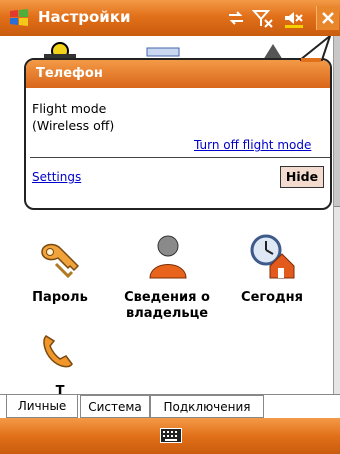 Image resolution: width=340 pixels, height=454 pixels. What do you see at coordinates (337, 121) in the screenshot?
I see `scroll-thumb` at bounding box center [337, 121].